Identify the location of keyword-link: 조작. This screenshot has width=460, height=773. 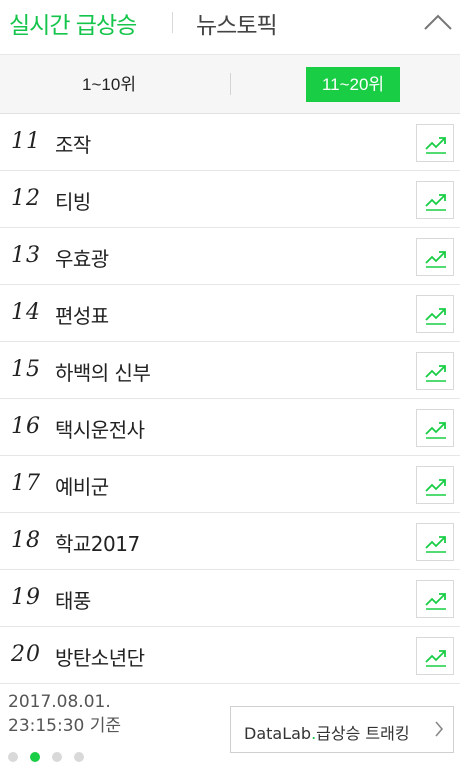
(73, 143).